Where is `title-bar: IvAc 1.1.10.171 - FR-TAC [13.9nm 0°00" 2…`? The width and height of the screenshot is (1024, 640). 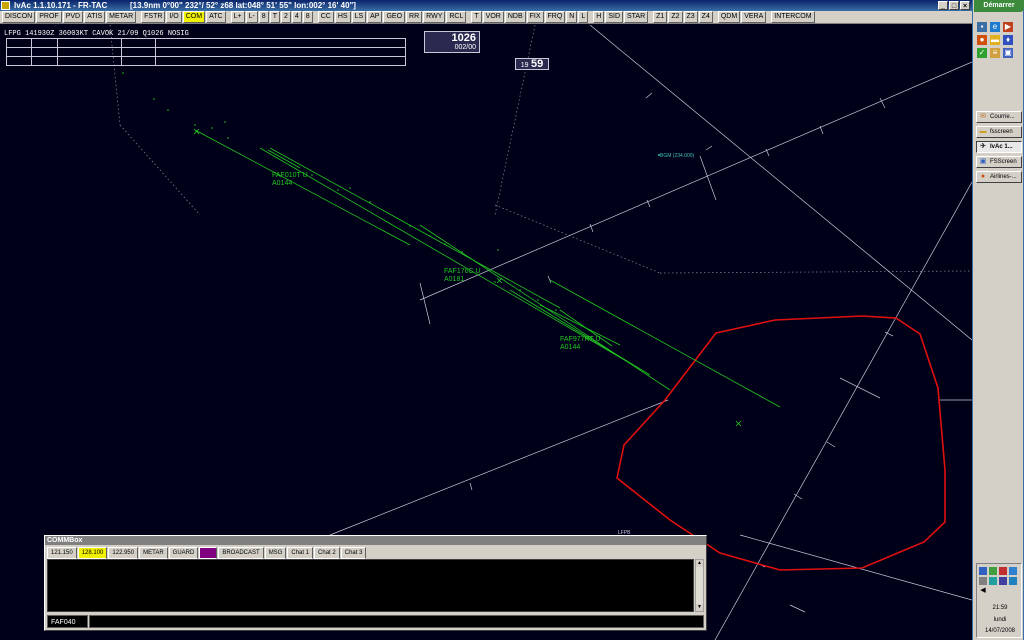 title-bar: IvAc 1.1.10.171 - FR-TAC [13.9nm 0°00" 2… is located at coordinates (486, 5).